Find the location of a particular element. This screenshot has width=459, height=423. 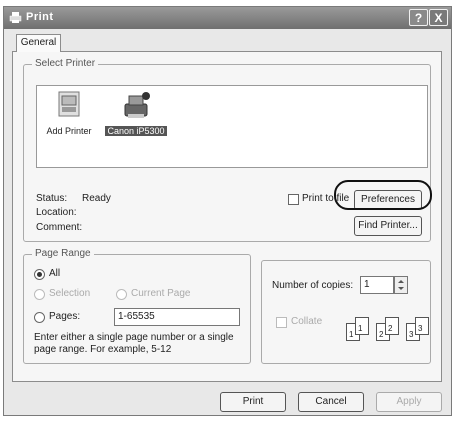

copies-input: 1 is located at coordinates (377, 285).